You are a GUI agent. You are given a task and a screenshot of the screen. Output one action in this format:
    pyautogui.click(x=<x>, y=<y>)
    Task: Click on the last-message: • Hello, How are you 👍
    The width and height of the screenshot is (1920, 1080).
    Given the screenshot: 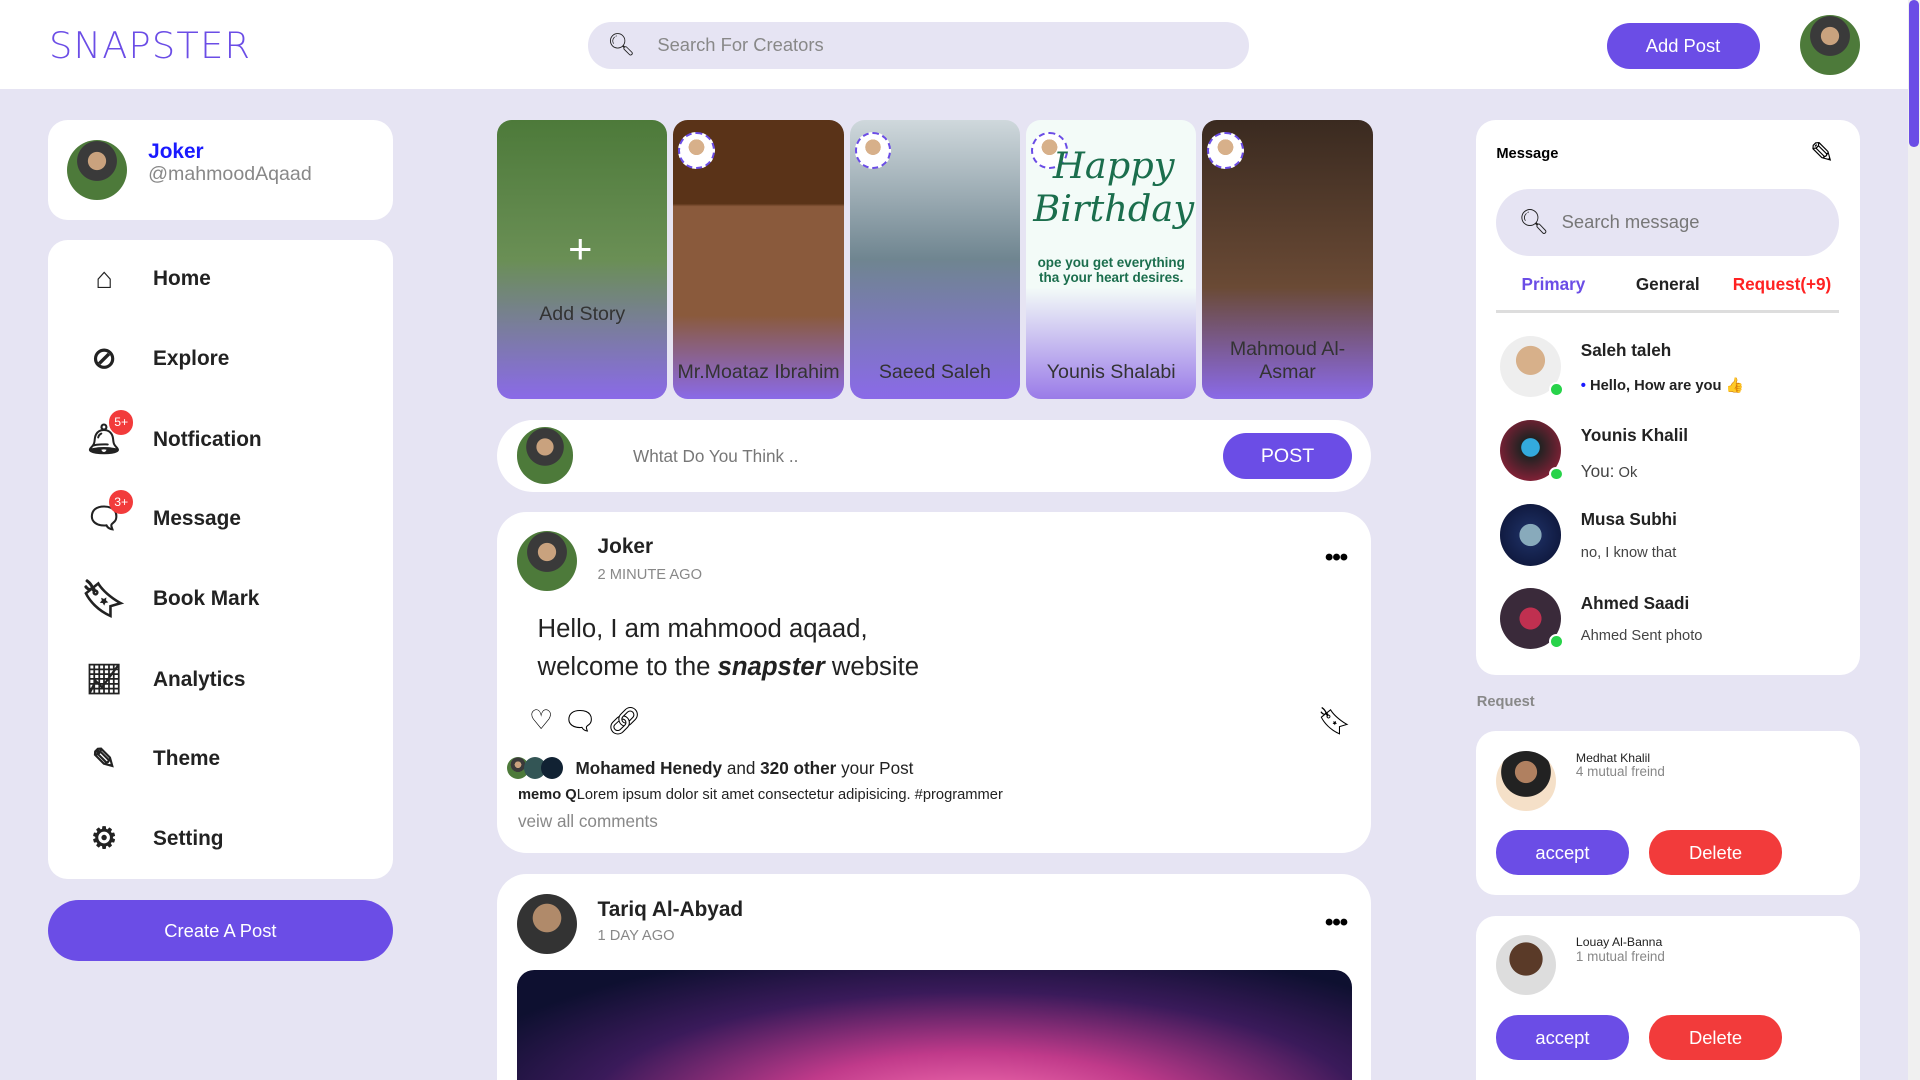 What is the action you would take?
    pyautogui.click(x=1662, y=386)
    